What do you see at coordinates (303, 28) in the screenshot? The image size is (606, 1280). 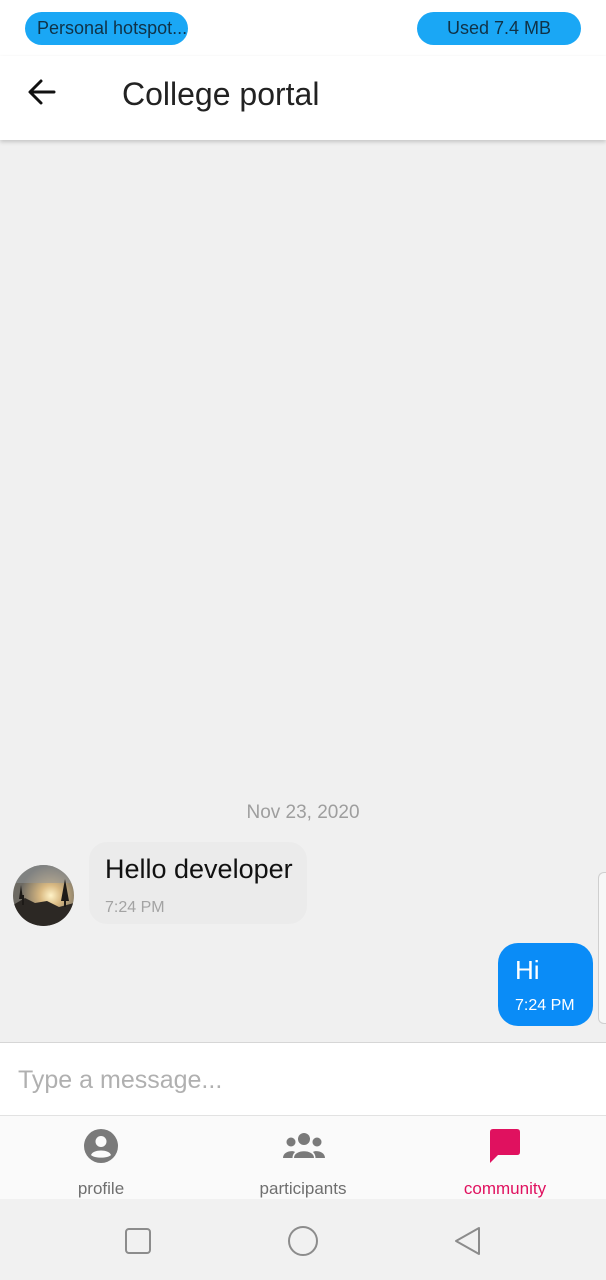 I see `status-bar: Personal hotspot... Used 7.4 MB` at bounding box center [303, 28].